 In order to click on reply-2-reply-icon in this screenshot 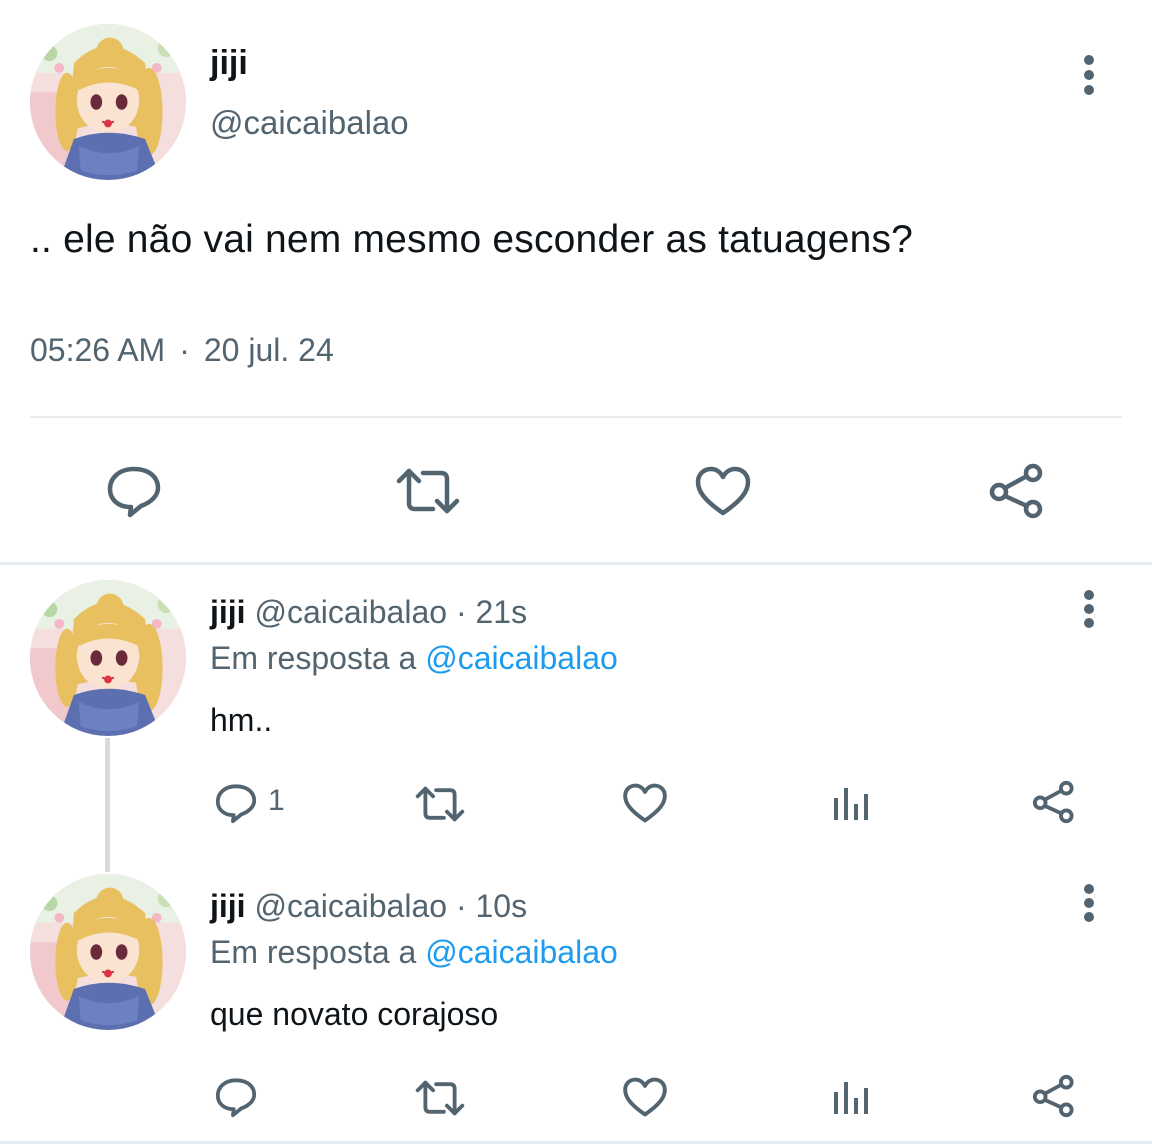, I will do `click(236, 1097)`.